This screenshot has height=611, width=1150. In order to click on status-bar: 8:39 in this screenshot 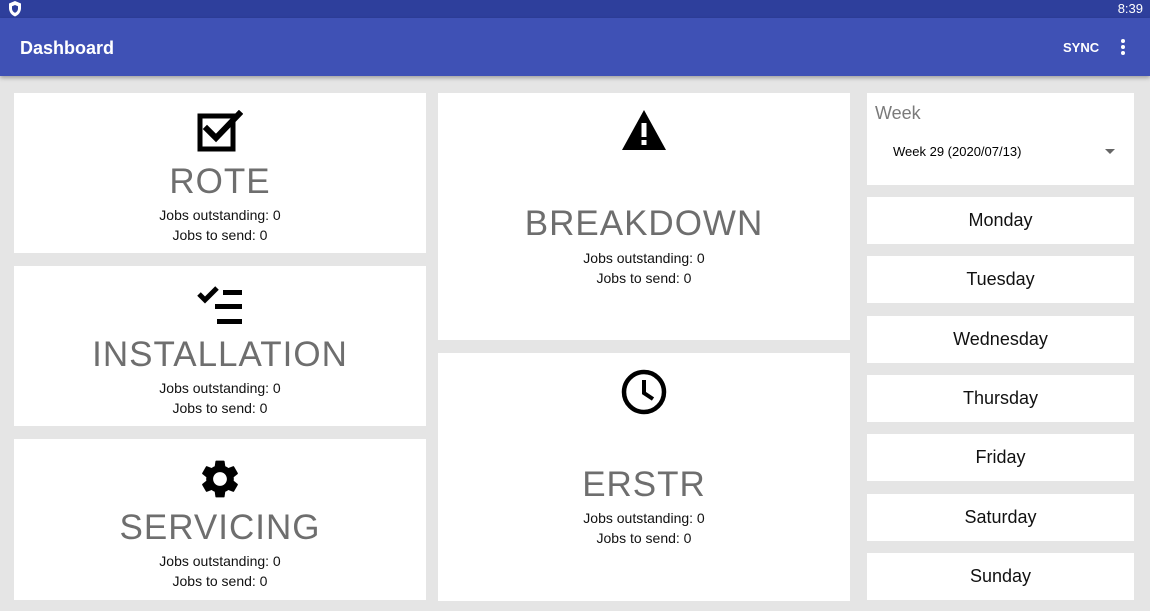, I will do `click(575, 9)`.